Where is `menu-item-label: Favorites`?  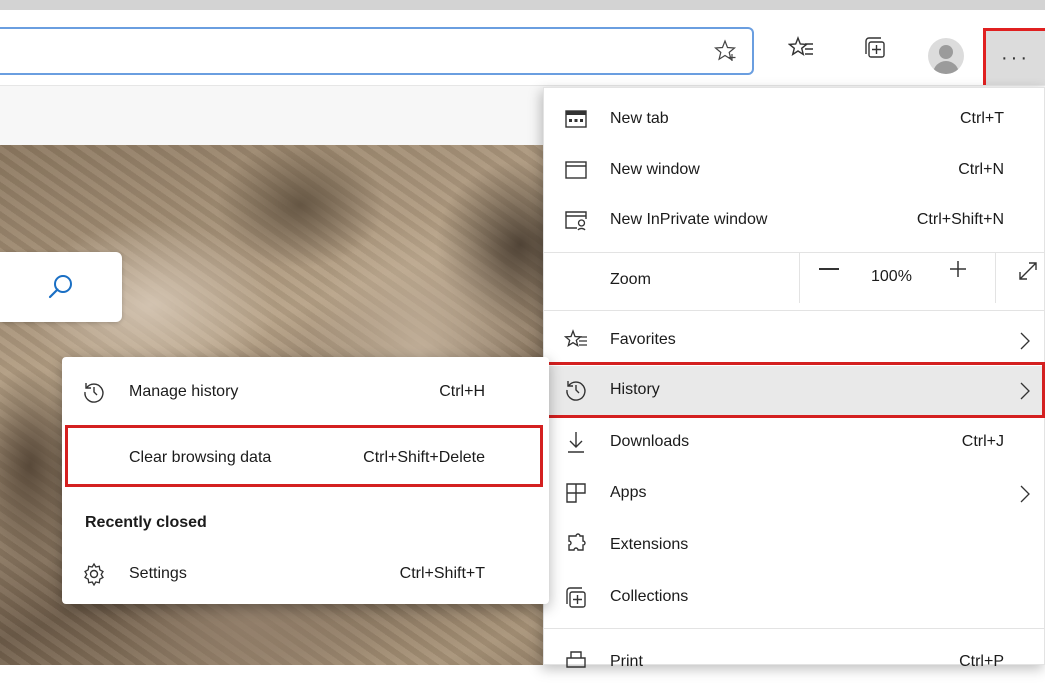
menu-item-label: Favorites is located at coordinates (643, 339).